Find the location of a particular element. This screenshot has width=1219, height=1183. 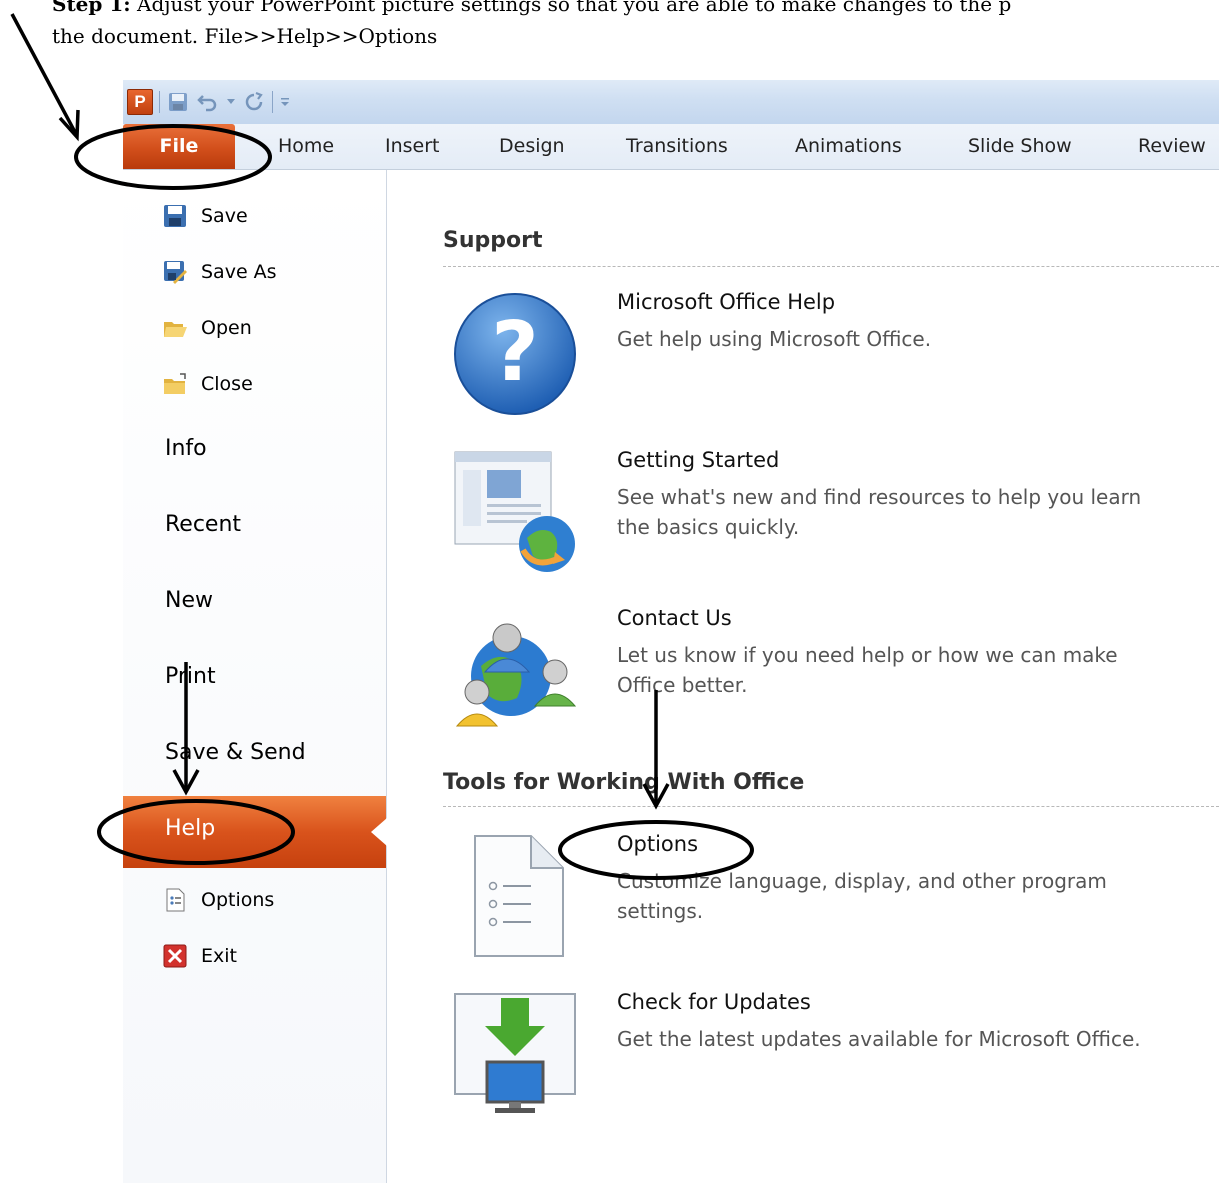

qat-customize-icon is located at coordinates (285, 102).